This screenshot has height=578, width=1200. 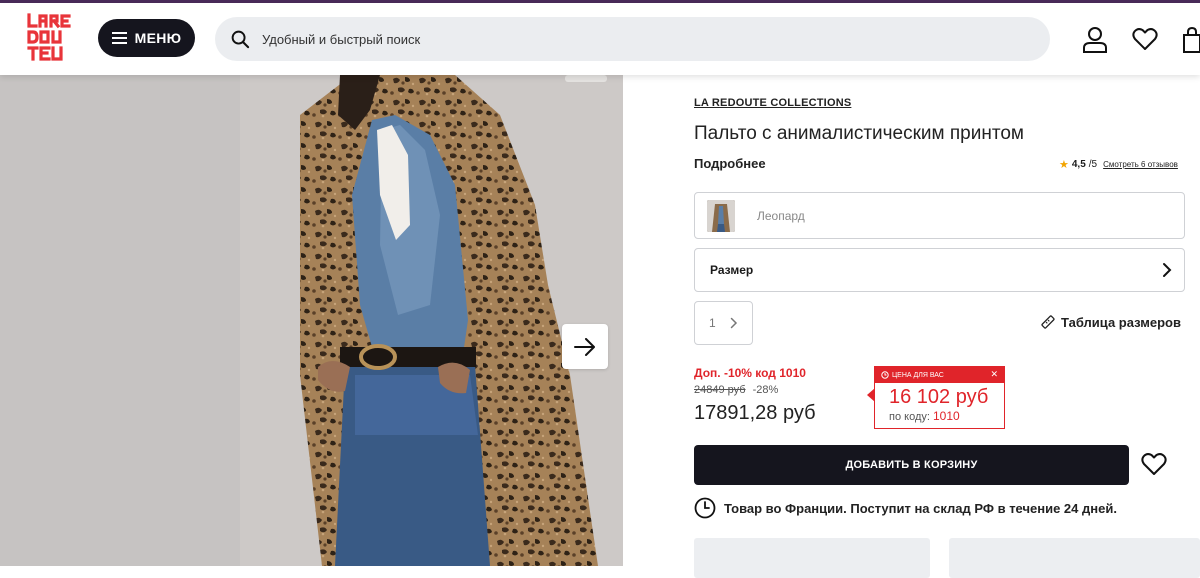 I want to click on size-selector: Размер, so click(x=939, y=270).